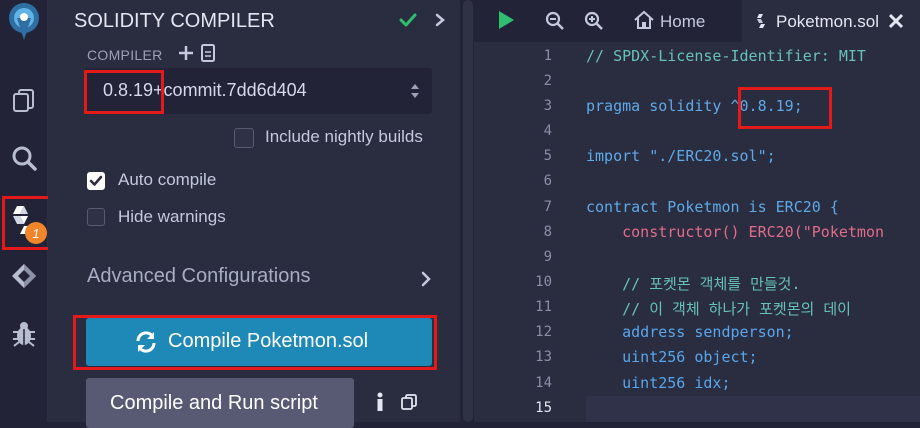 This screenshot has width=920, height=428. What do you see at coordinates (555, 23) in the screenshot?
I see `zoom-out-icon` at bounding box center [555, 23].